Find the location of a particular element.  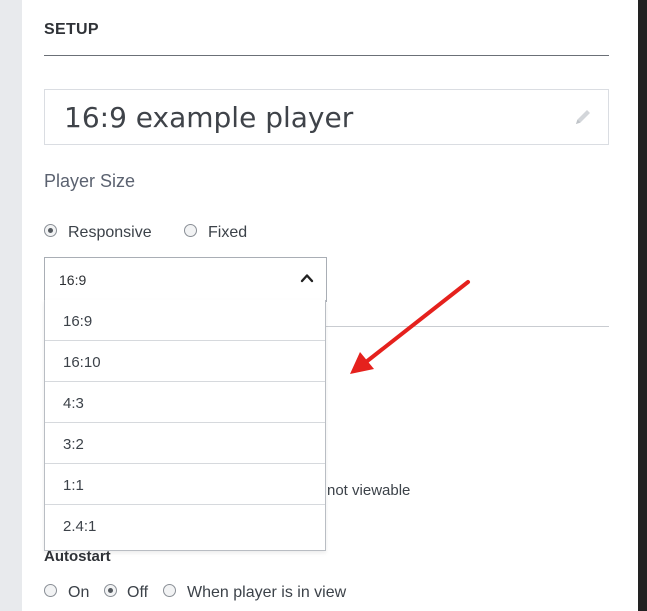

player-name-field: 16:9 example player is located at coordinates (326, 117).